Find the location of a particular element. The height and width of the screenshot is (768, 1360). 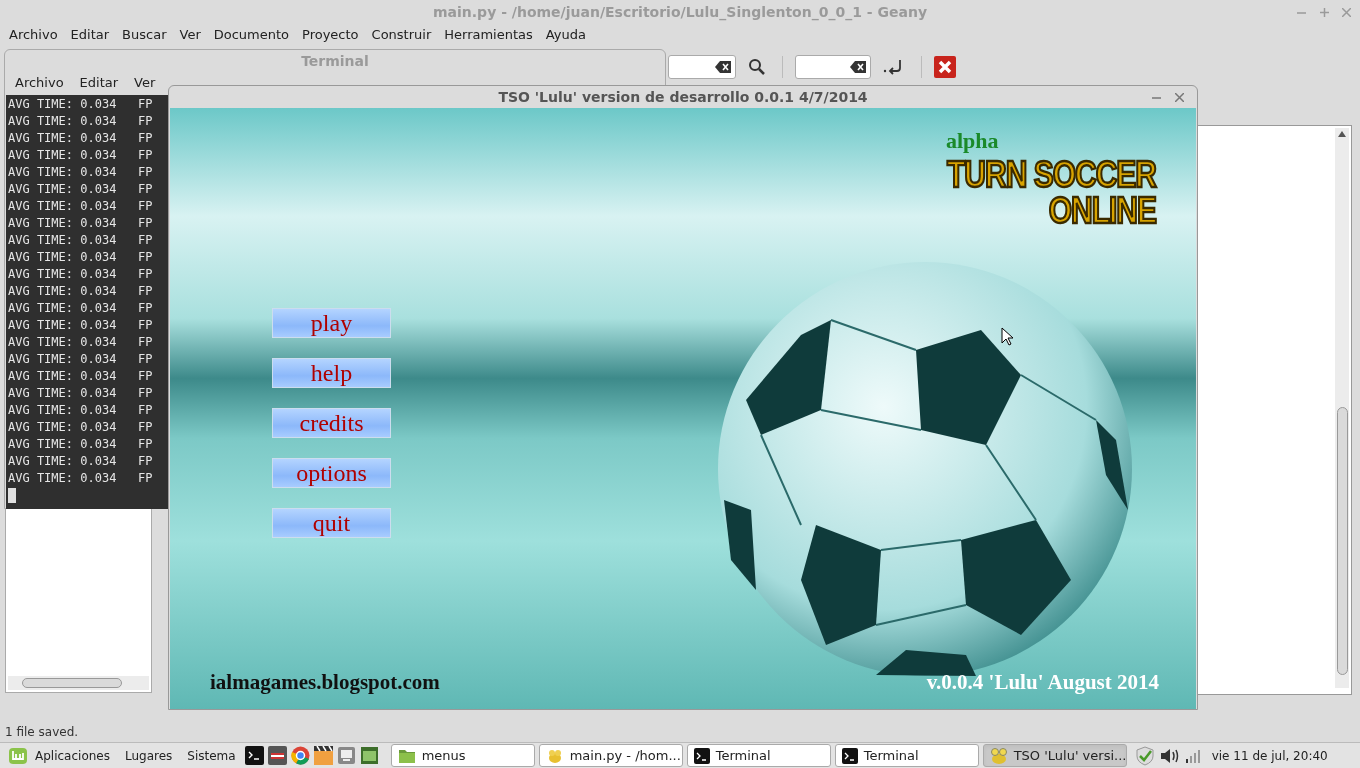

scroll-up-icon is located at coordinates (1342, 134).